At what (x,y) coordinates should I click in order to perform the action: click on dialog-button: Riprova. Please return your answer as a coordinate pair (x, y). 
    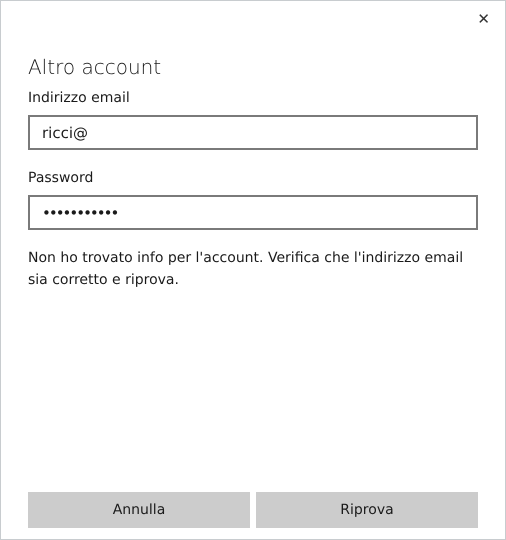
    Looking at the image, I should click on (367, 510).